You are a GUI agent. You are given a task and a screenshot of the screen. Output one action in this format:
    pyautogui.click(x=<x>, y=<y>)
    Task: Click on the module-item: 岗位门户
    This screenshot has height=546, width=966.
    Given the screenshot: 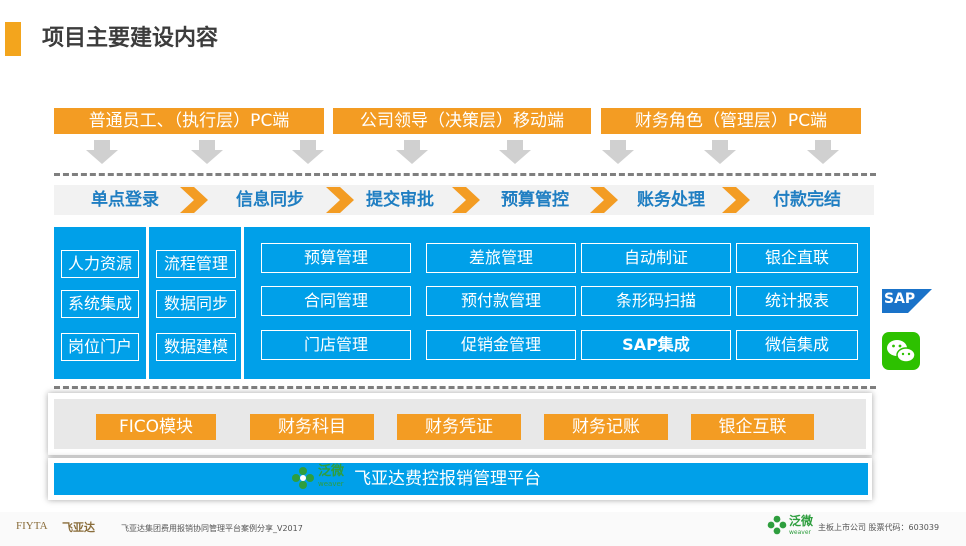 What is the action you would take?
    pyautogui.click(x=100, y=347)
    